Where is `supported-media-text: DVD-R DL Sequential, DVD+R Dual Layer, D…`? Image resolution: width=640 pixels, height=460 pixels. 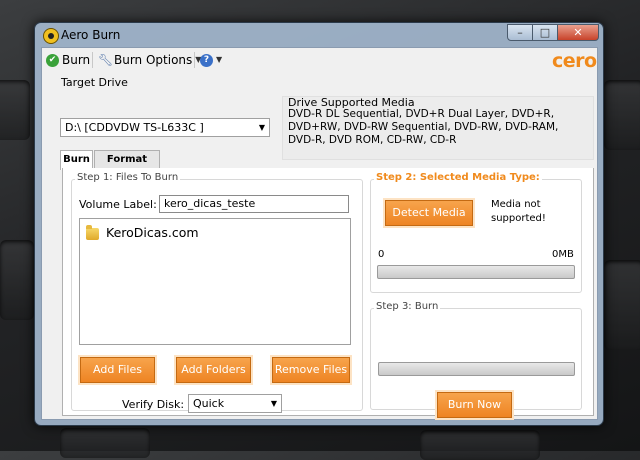 supported-media-text: DVD-R DL Sequential, DVD+R Dual Layer, D… is located at coordinates (423, 127).